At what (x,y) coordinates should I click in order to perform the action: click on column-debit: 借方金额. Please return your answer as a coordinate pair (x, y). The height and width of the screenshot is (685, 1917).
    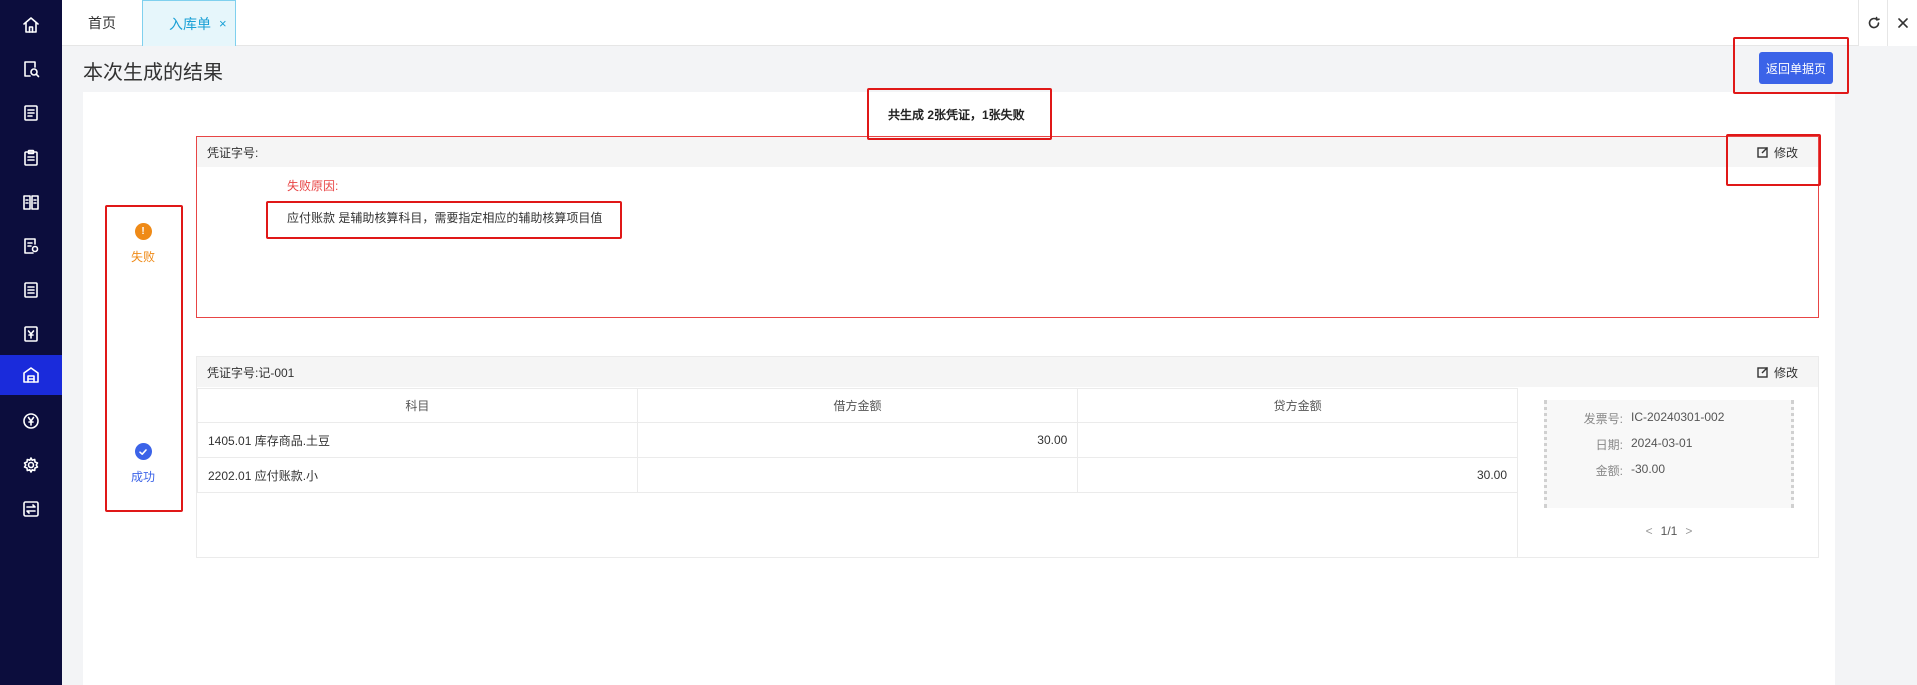
    Looking at the image, I should click on (857, 405).